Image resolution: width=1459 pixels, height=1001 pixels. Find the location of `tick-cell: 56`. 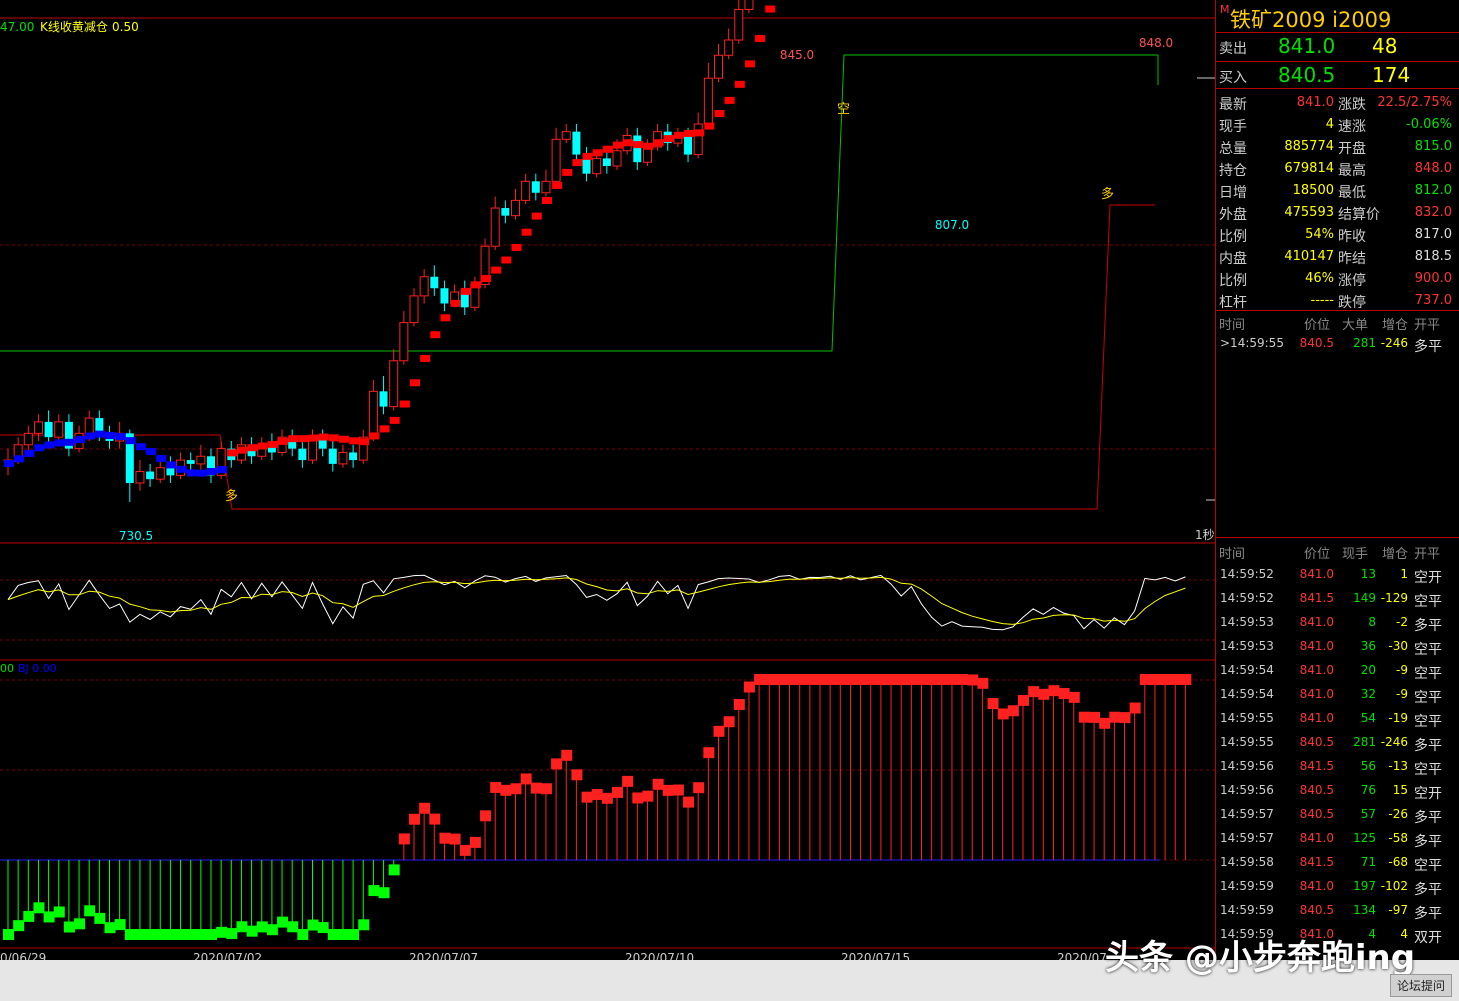

tick-cell: 56 is located at coordinates (1368, 766).